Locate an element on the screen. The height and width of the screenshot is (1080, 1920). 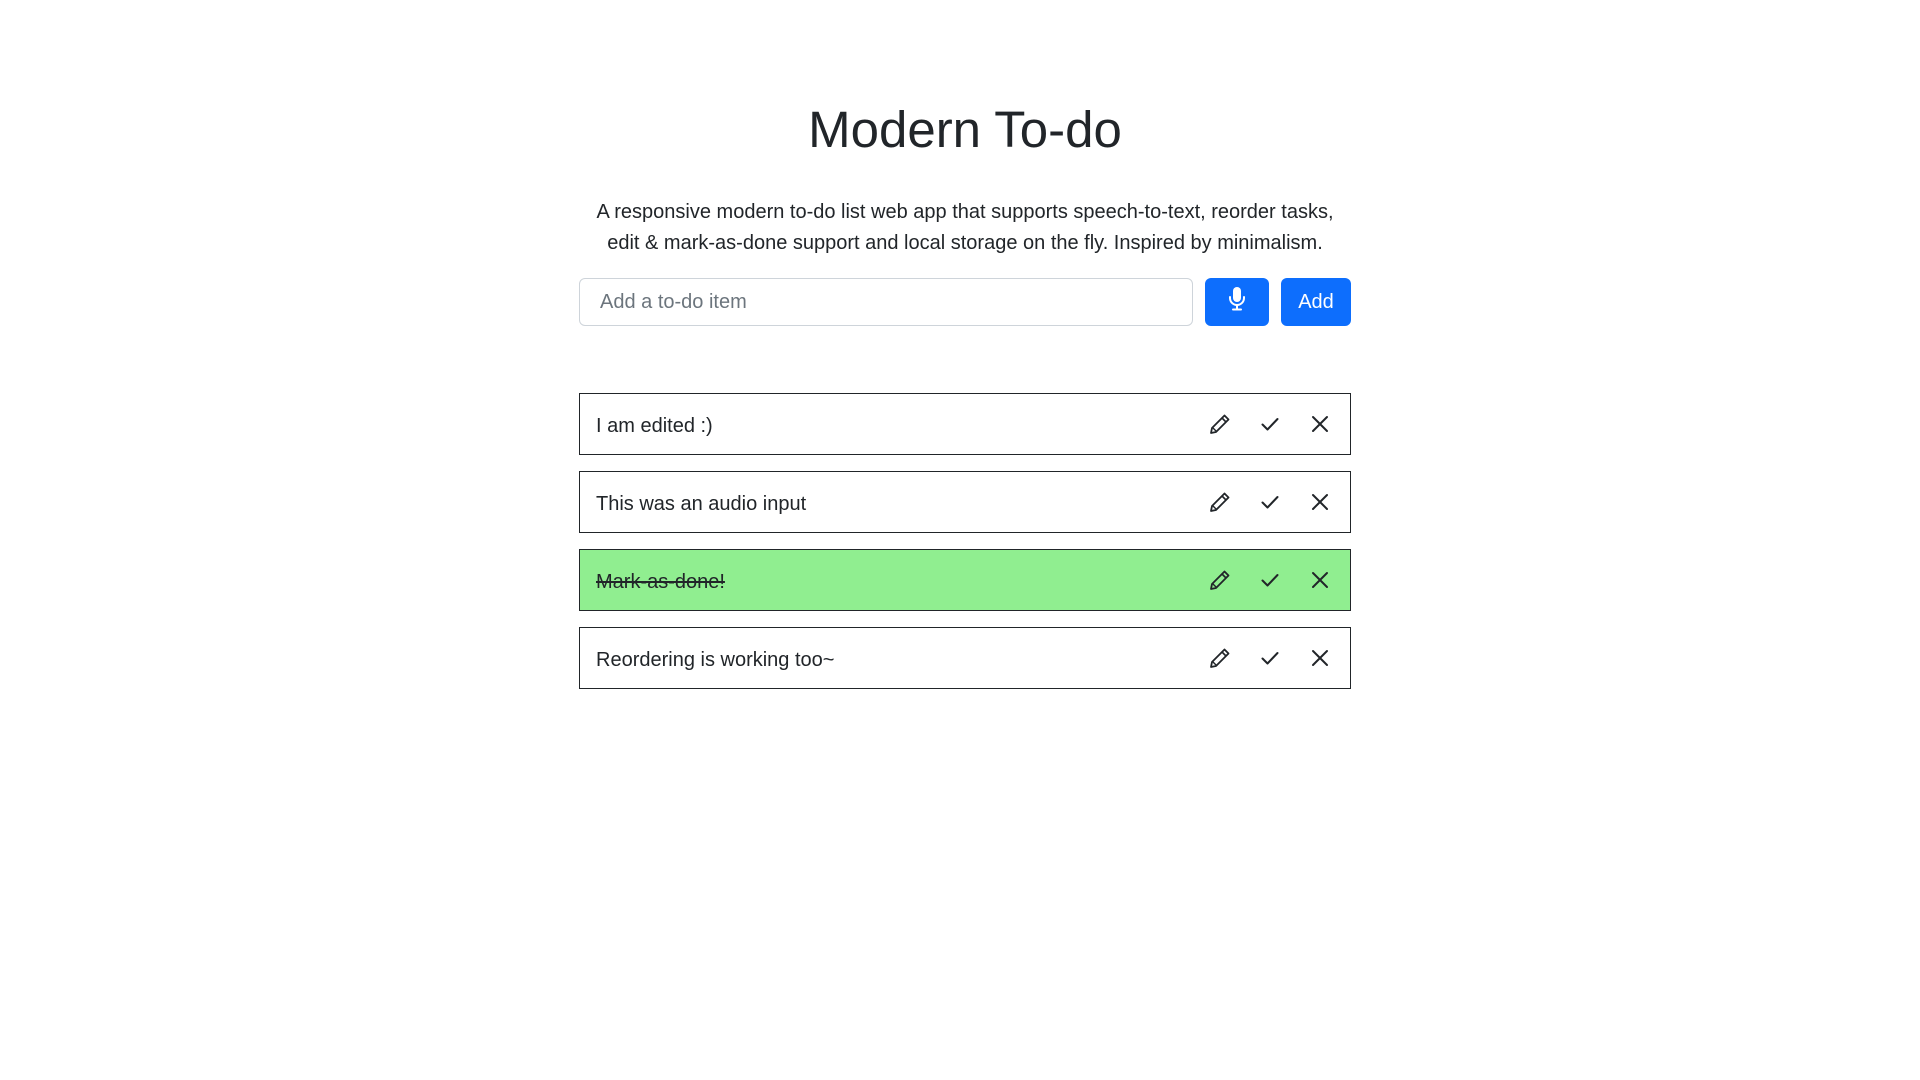
microphone-button is located at coordinates (1237, 302).